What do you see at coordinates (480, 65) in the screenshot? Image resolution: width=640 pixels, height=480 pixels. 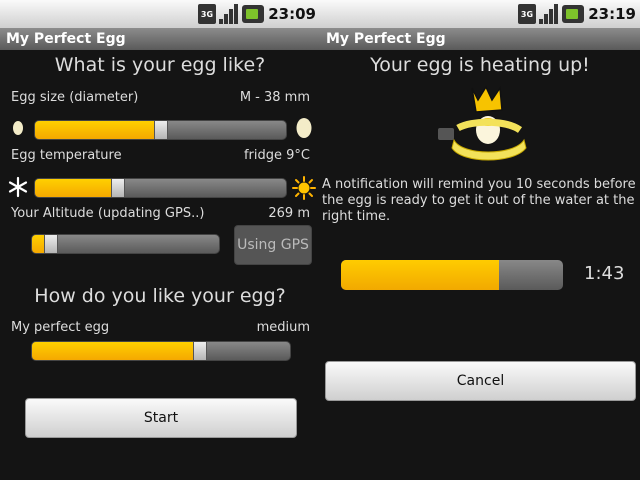 I see `heating-heading: Your egg is heating up!` at bounding box center [480, 65].